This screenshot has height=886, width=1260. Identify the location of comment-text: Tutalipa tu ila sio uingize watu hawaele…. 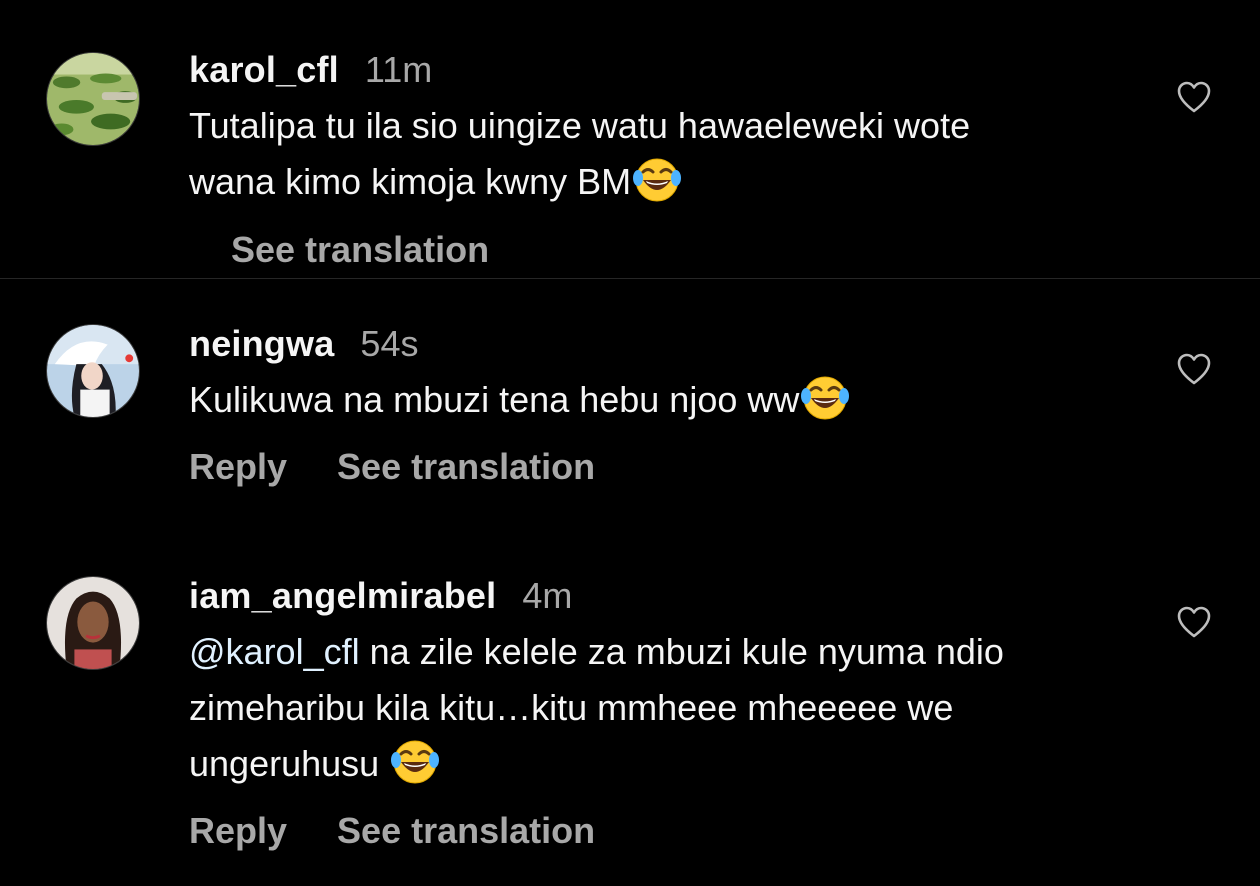
(669, 154).